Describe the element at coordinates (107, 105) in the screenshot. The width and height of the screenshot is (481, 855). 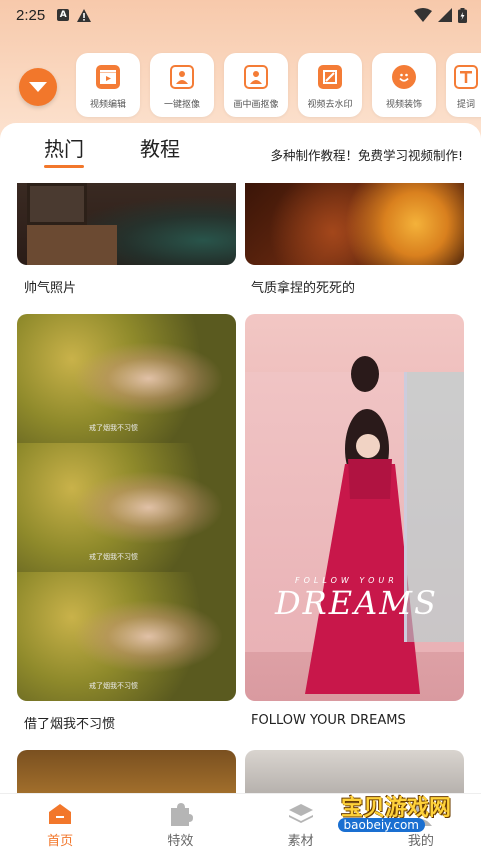
I see `tool-label: 视频编辑` at that location.